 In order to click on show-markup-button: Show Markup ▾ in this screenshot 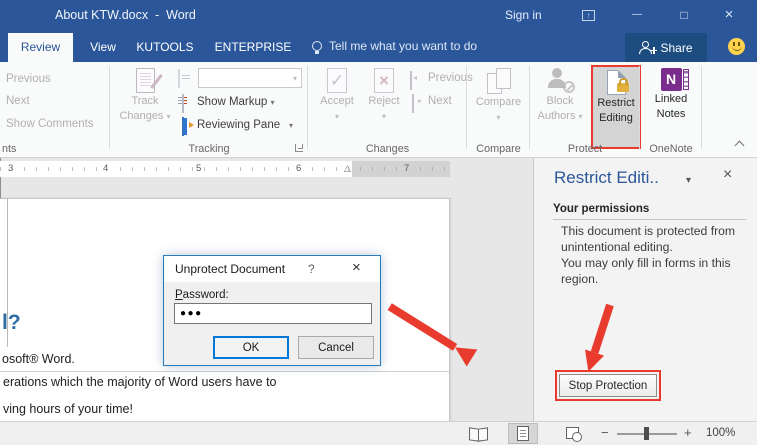, I will do `click(236, 102)`.